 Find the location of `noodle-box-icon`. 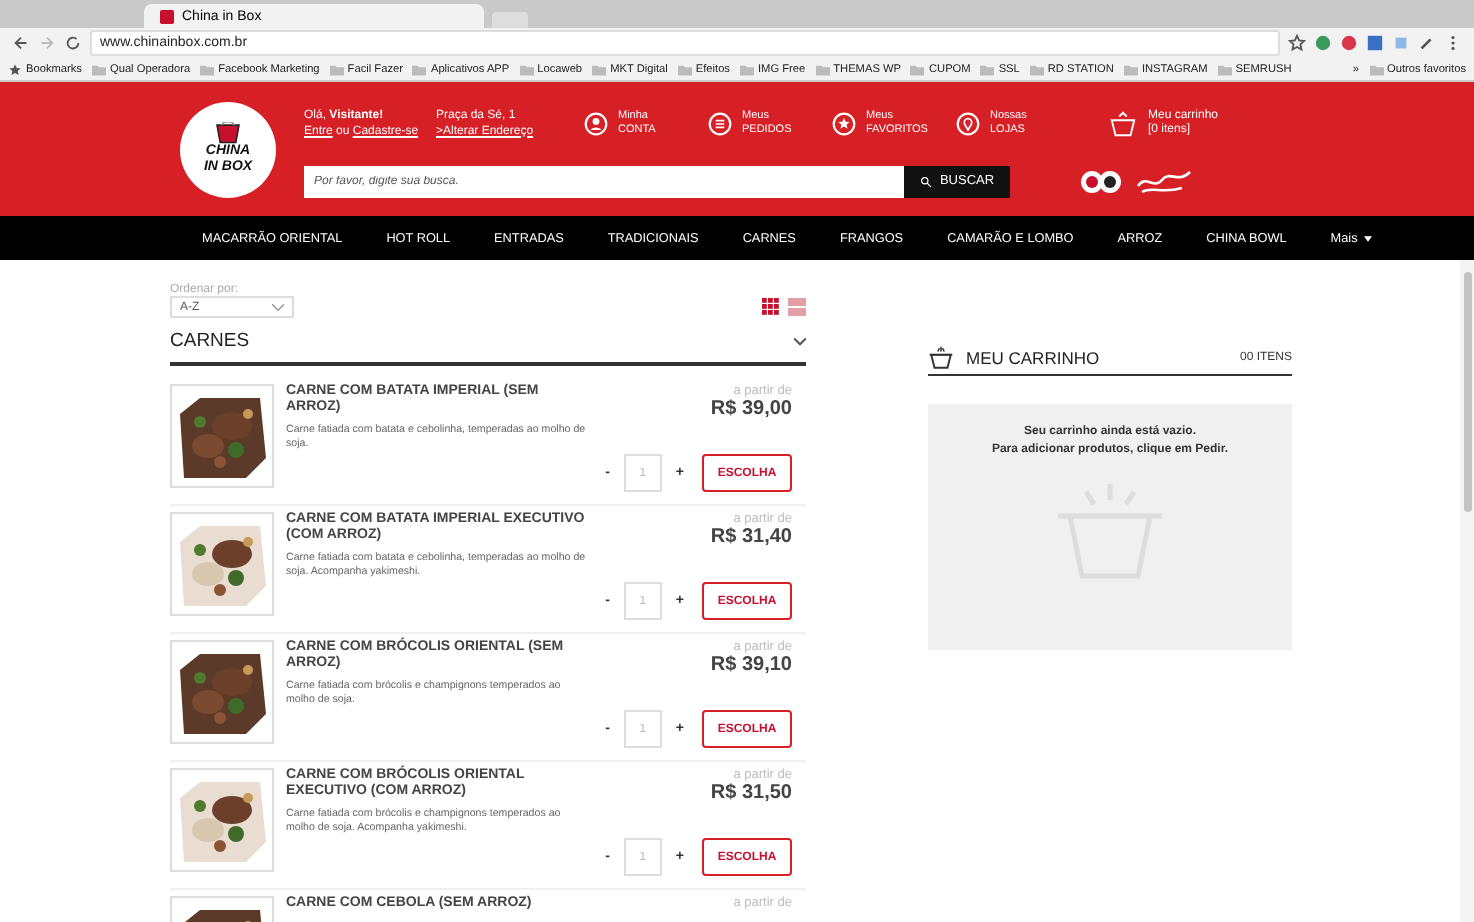

noodle-box-icon is located at coordinates (228, 133).